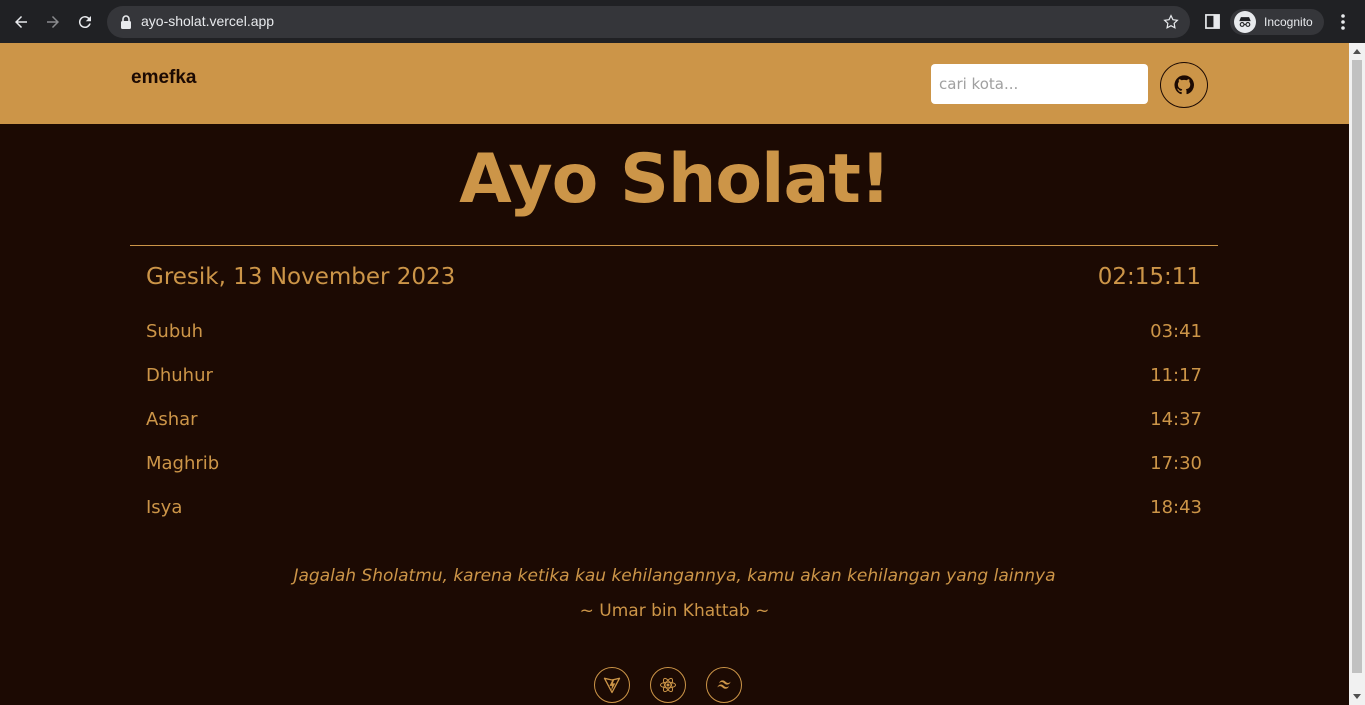 Image resolution: width=1365 pixels, height=705 pixels. I want to click on scroll-up-icon, so click(1357, 51).